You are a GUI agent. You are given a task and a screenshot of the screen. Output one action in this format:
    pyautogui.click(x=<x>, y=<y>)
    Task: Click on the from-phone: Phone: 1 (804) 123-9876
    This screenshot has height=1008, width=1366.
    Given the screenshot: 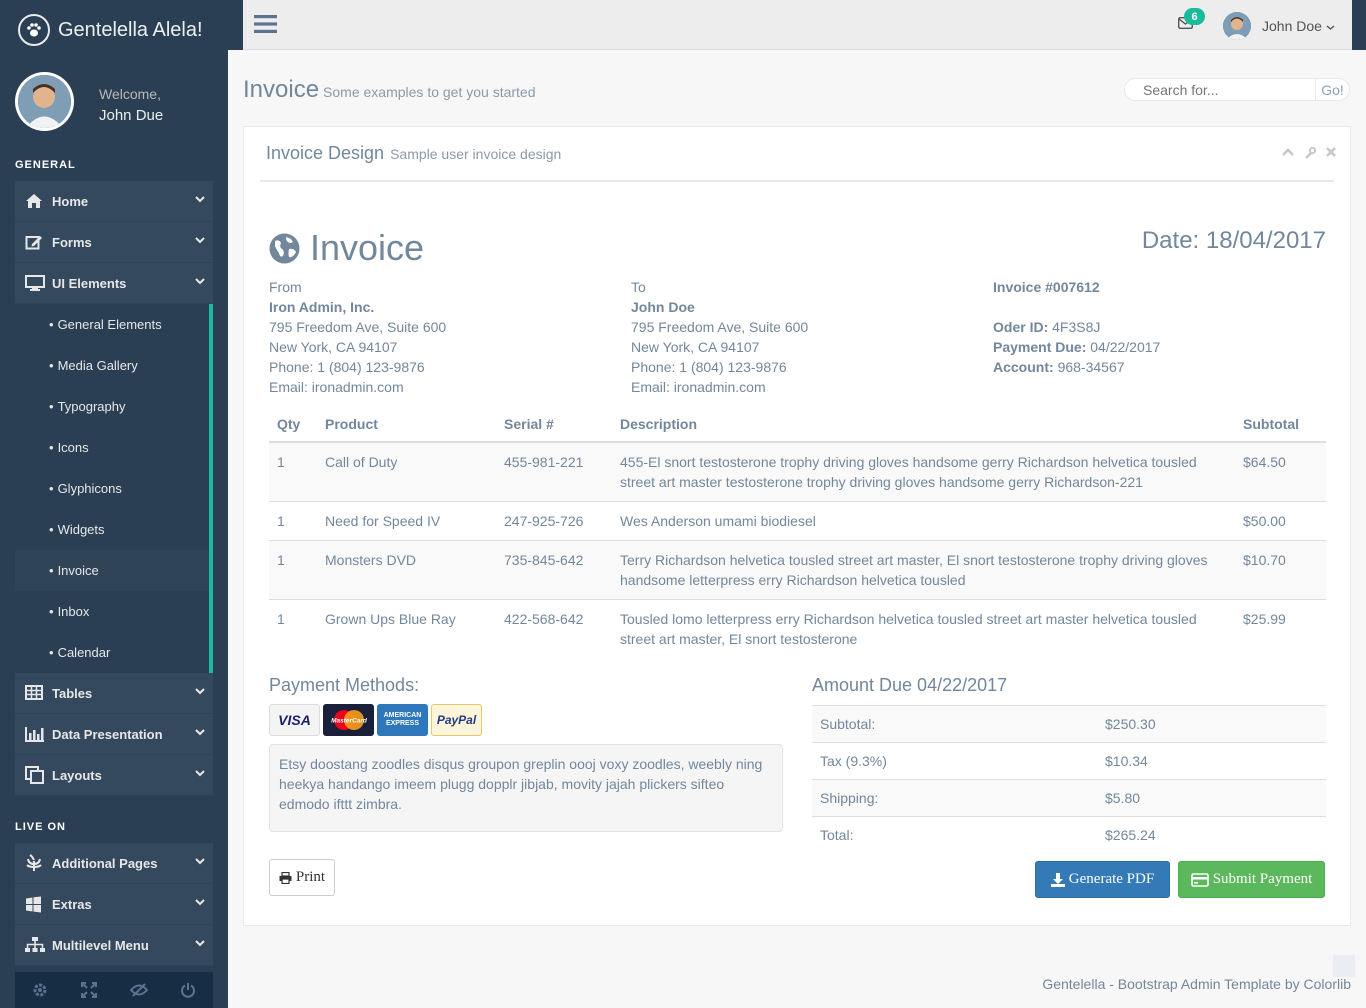 What is the action you would take?
    pyautogui.click(x=347, y=367)
    